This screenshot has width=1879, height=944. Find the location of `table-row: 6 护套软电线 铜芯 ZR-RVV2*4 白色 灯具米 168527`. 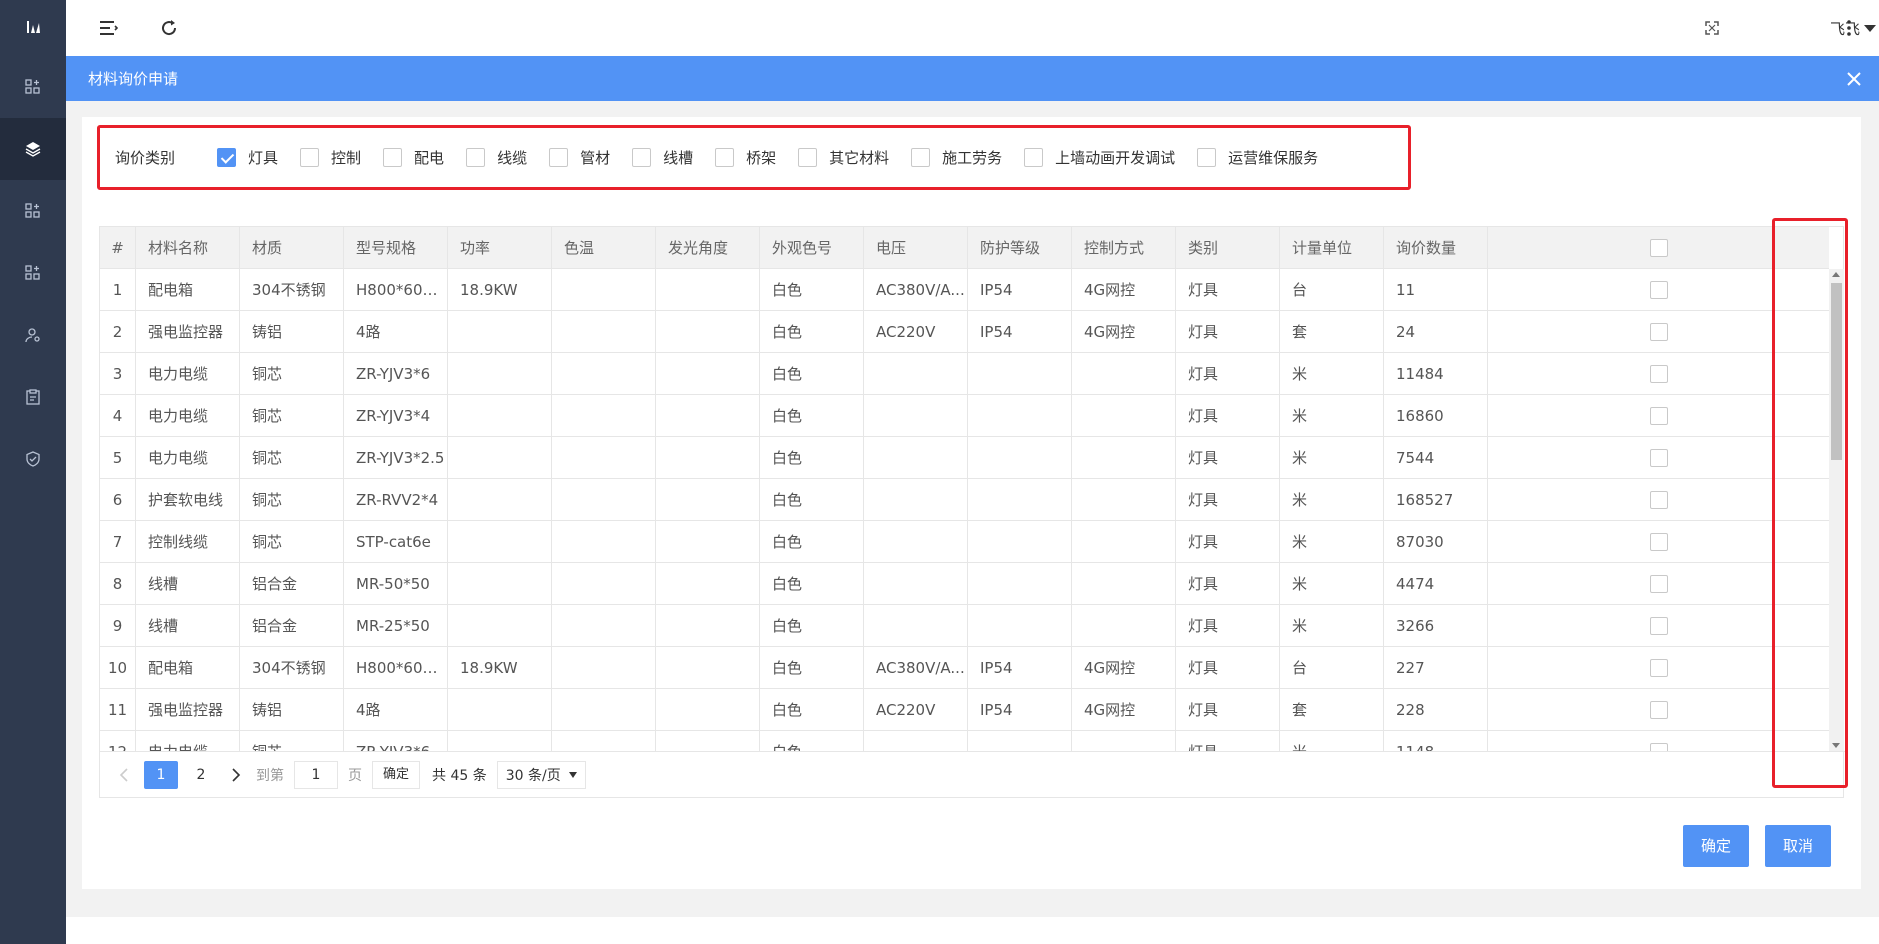

table-row: 6 护套软电线 铜芯 ZR-RVV2*4 白色 灯具米 168527 is located at coordinates (964, 500).